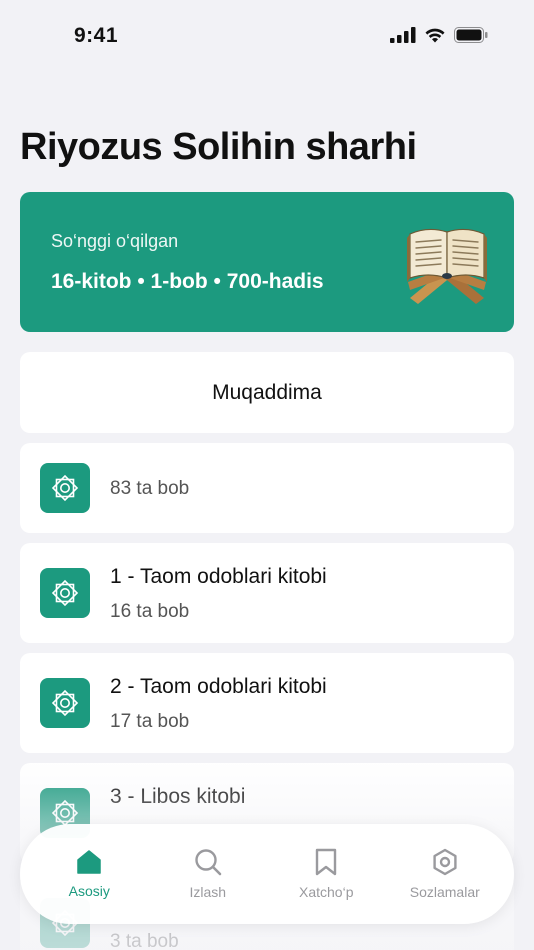  Describe the element at coordinates (144, 940) in the screenshot. I see `book-chapter-count: 3 ta bob` at that location.